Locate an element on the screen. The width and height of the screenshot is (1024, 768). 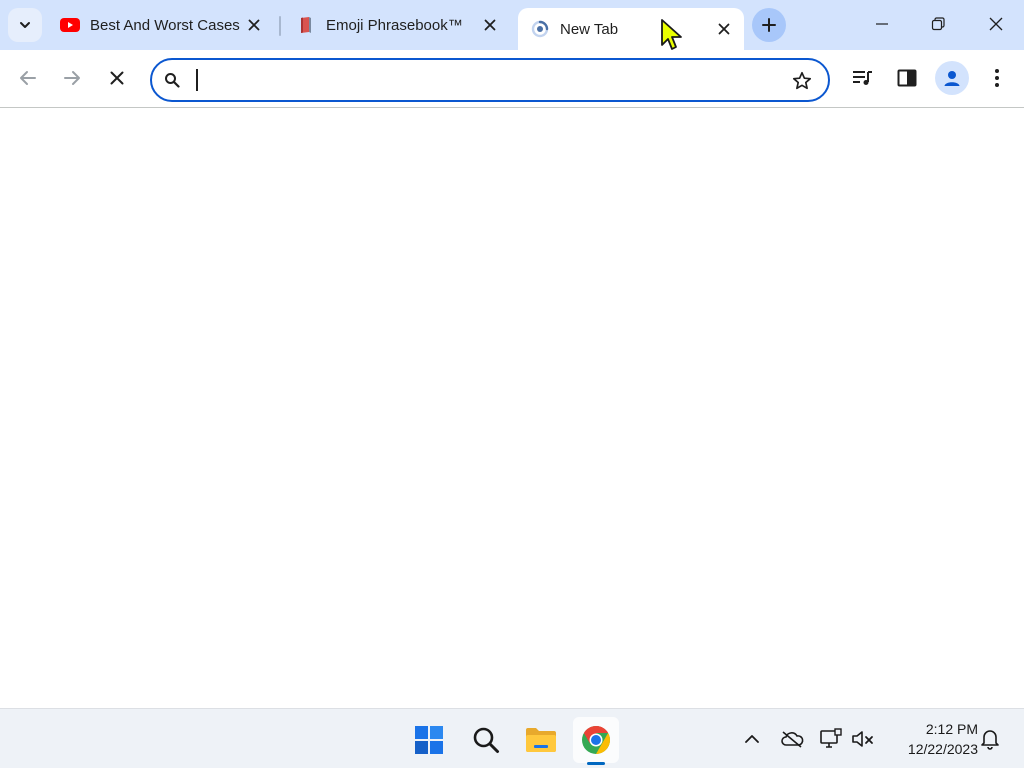
restore-button is located at coordinates (938, 24).